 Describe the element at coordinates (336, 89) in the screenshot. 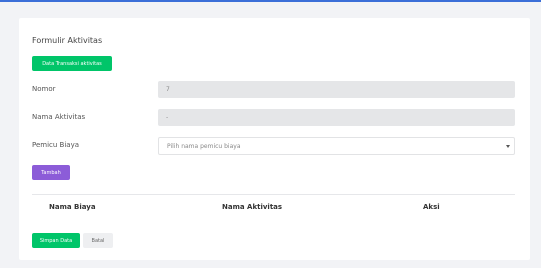

I see `nomor-field: 7` at that location.